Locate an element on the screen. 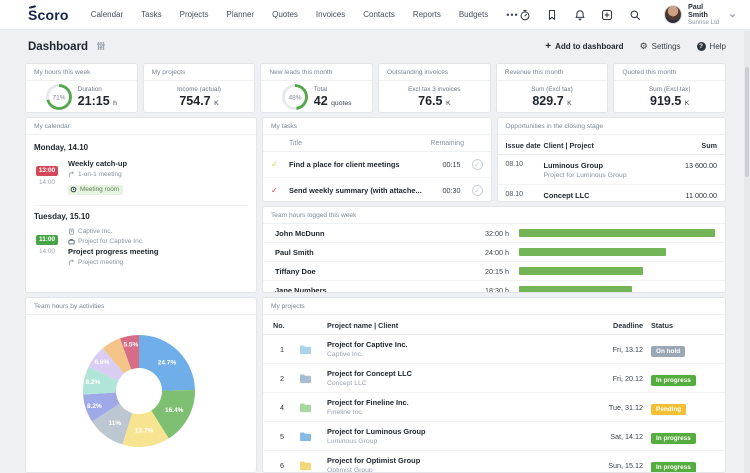 The width and height of the screenshot is (750, 473). member-hours: 18:30 h is located at coordinates (497, 289).